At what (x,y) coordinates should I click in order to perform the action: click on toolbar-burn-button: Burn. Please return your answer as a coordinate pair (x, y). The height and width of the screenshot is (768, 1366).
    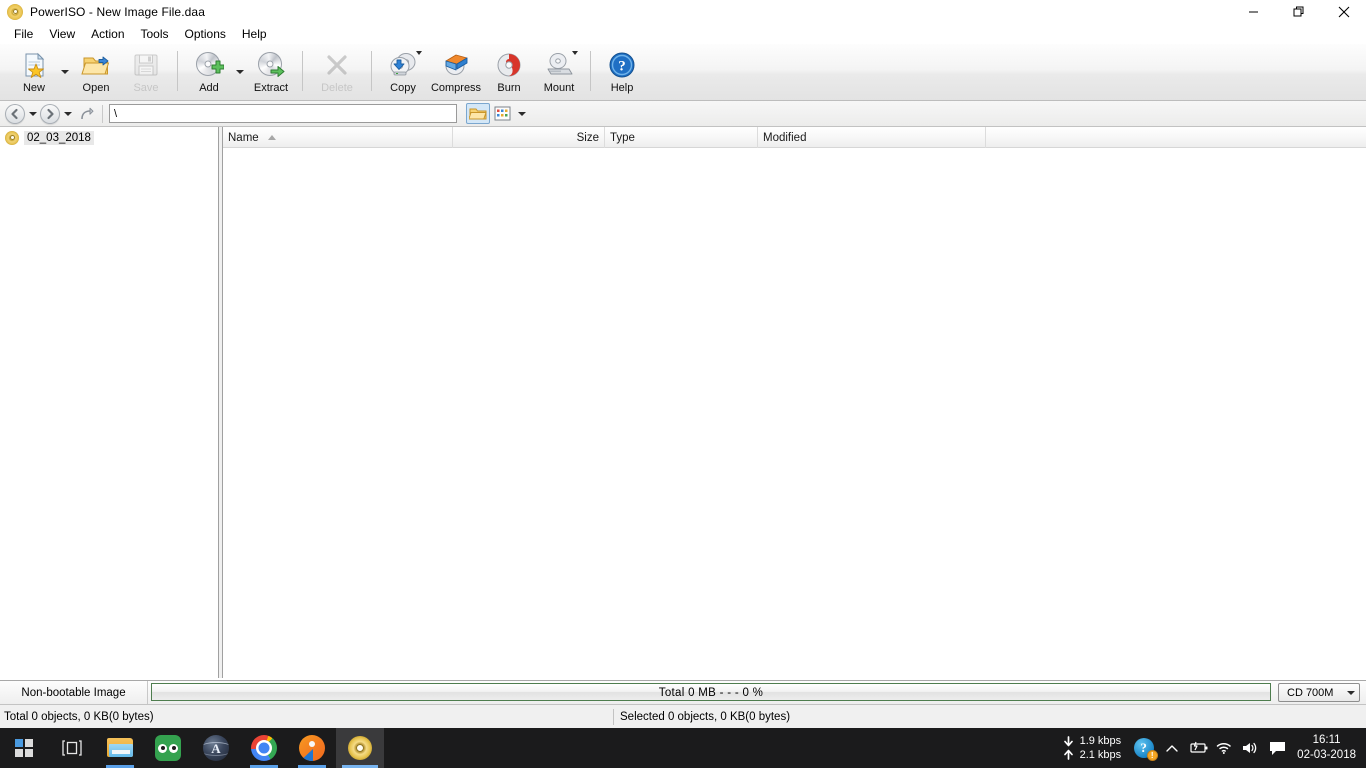
    Looking at the image, I should click on (509, 72).